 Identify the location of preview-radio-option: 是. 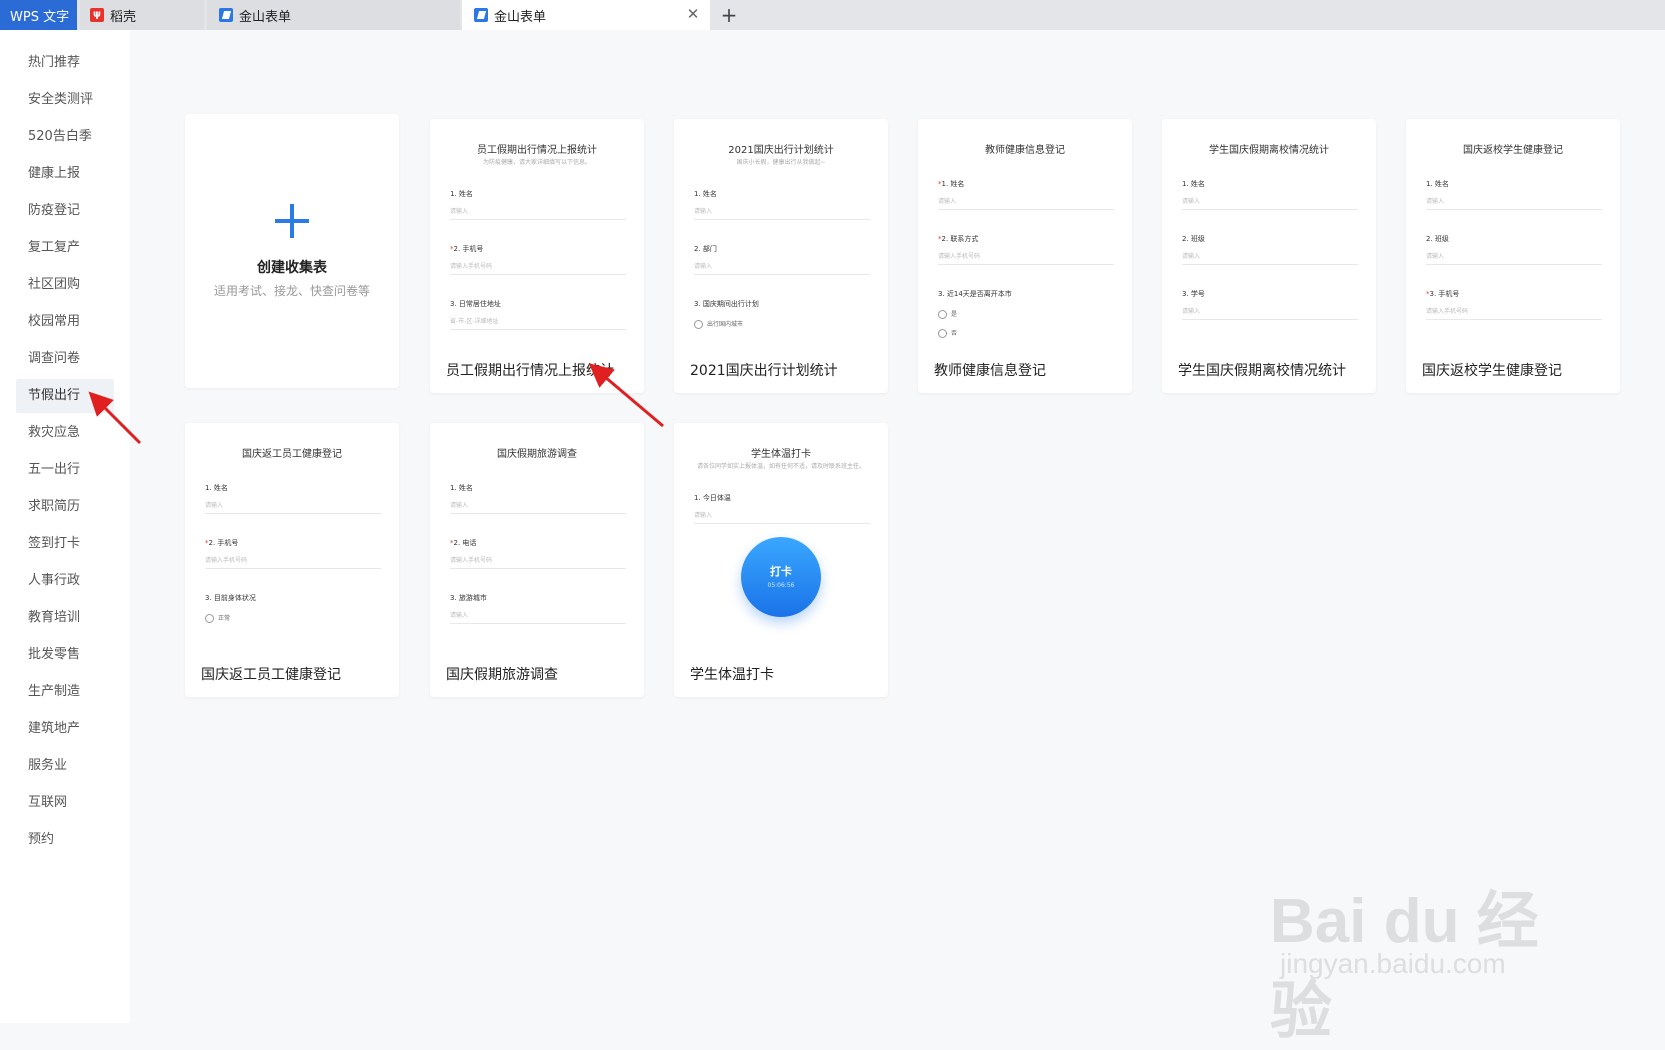
(947, 314).